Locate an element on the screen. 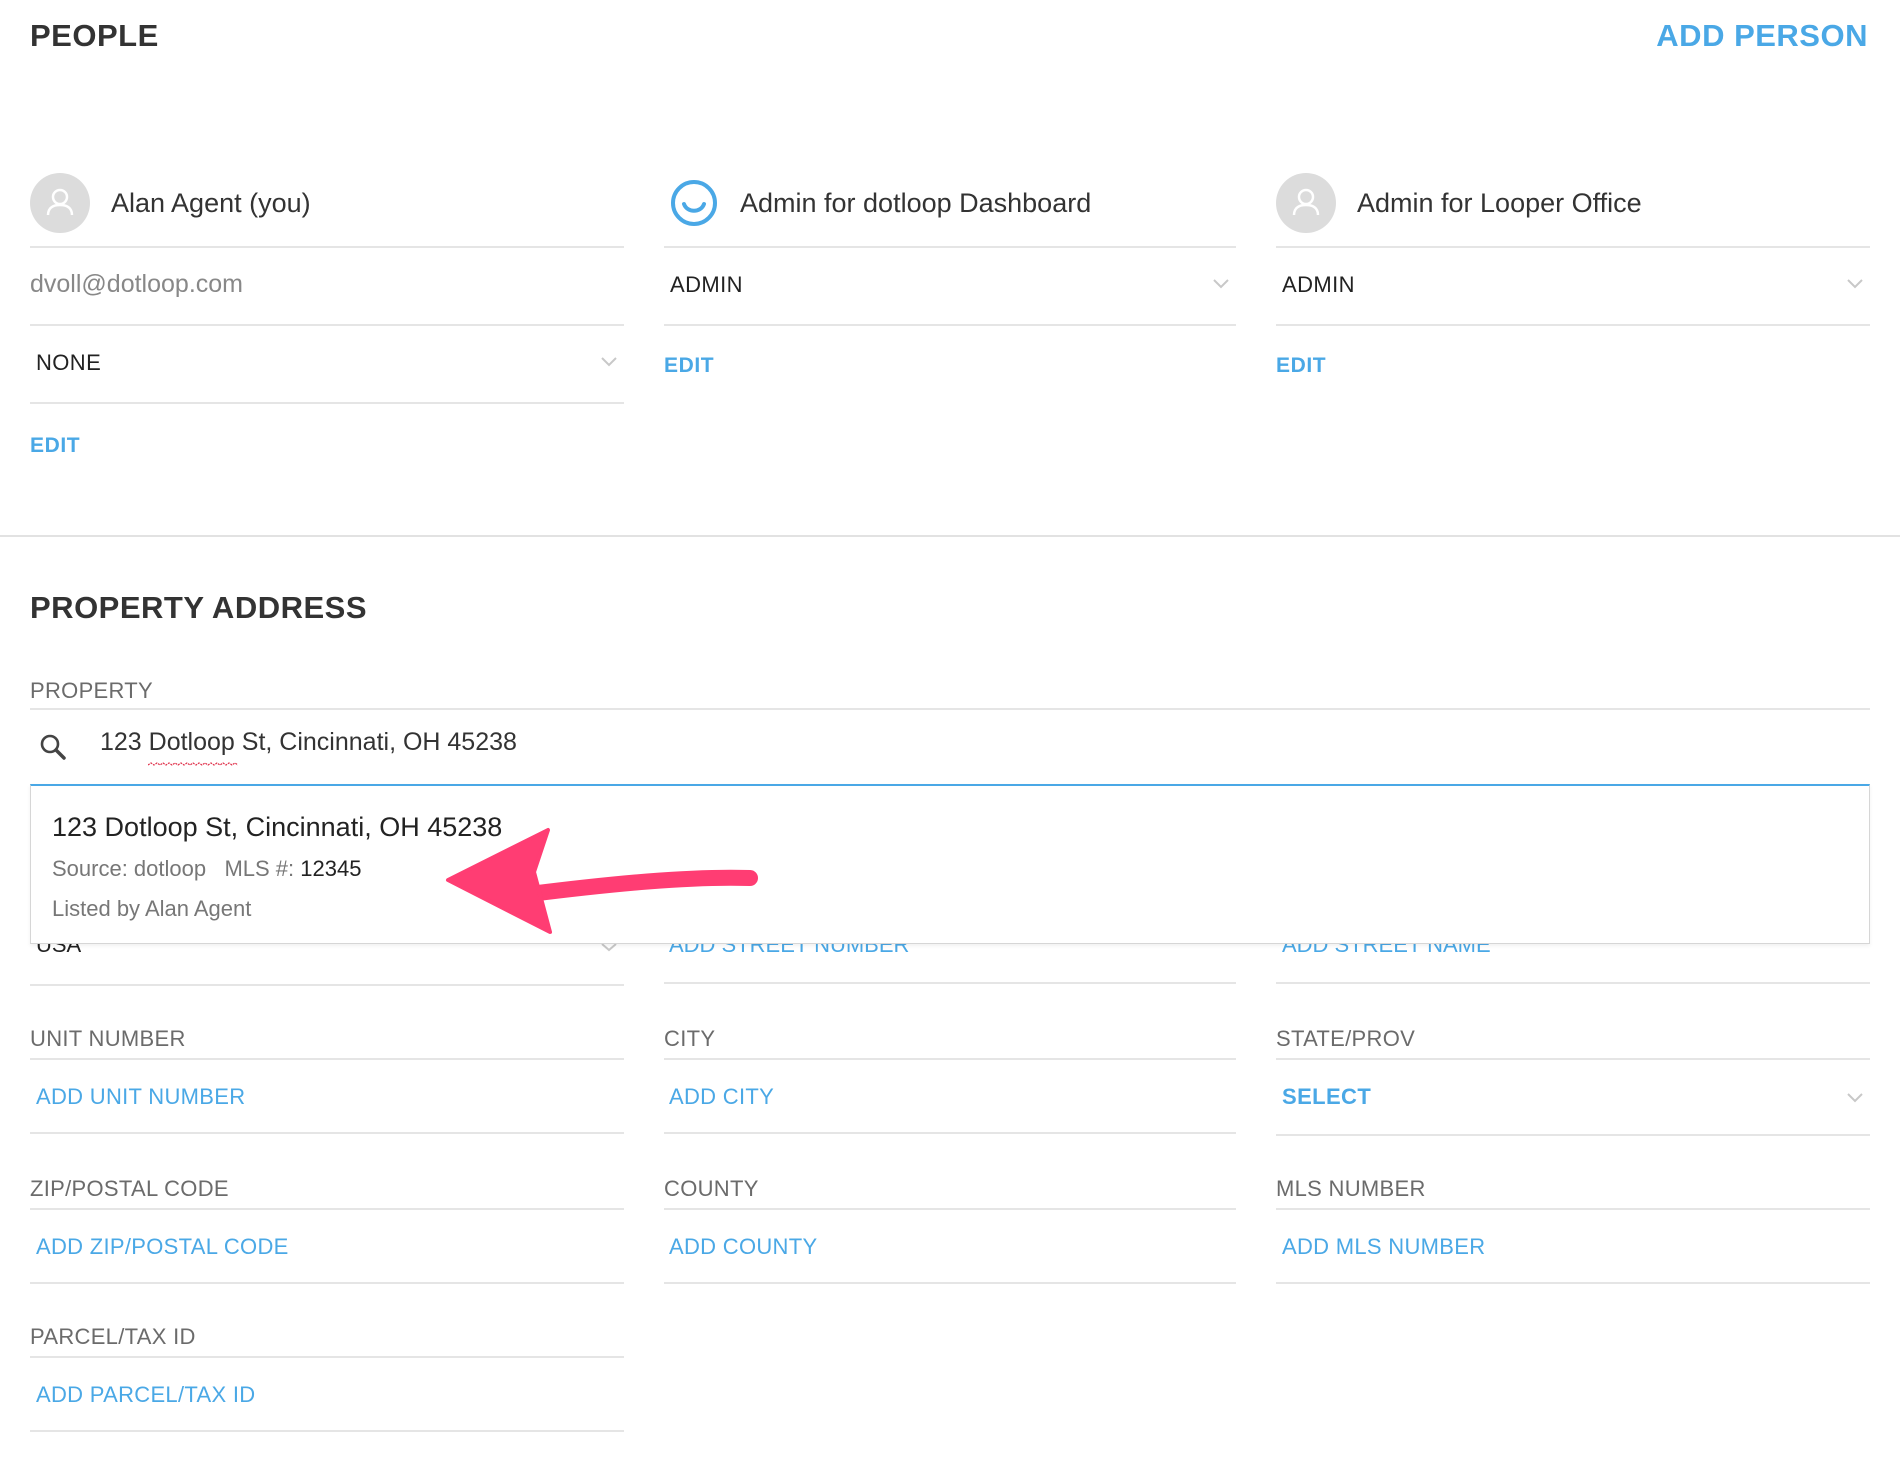 This screenshot has height=1470, width=1900. role-value: NONE is located at coordinates (69, 362).